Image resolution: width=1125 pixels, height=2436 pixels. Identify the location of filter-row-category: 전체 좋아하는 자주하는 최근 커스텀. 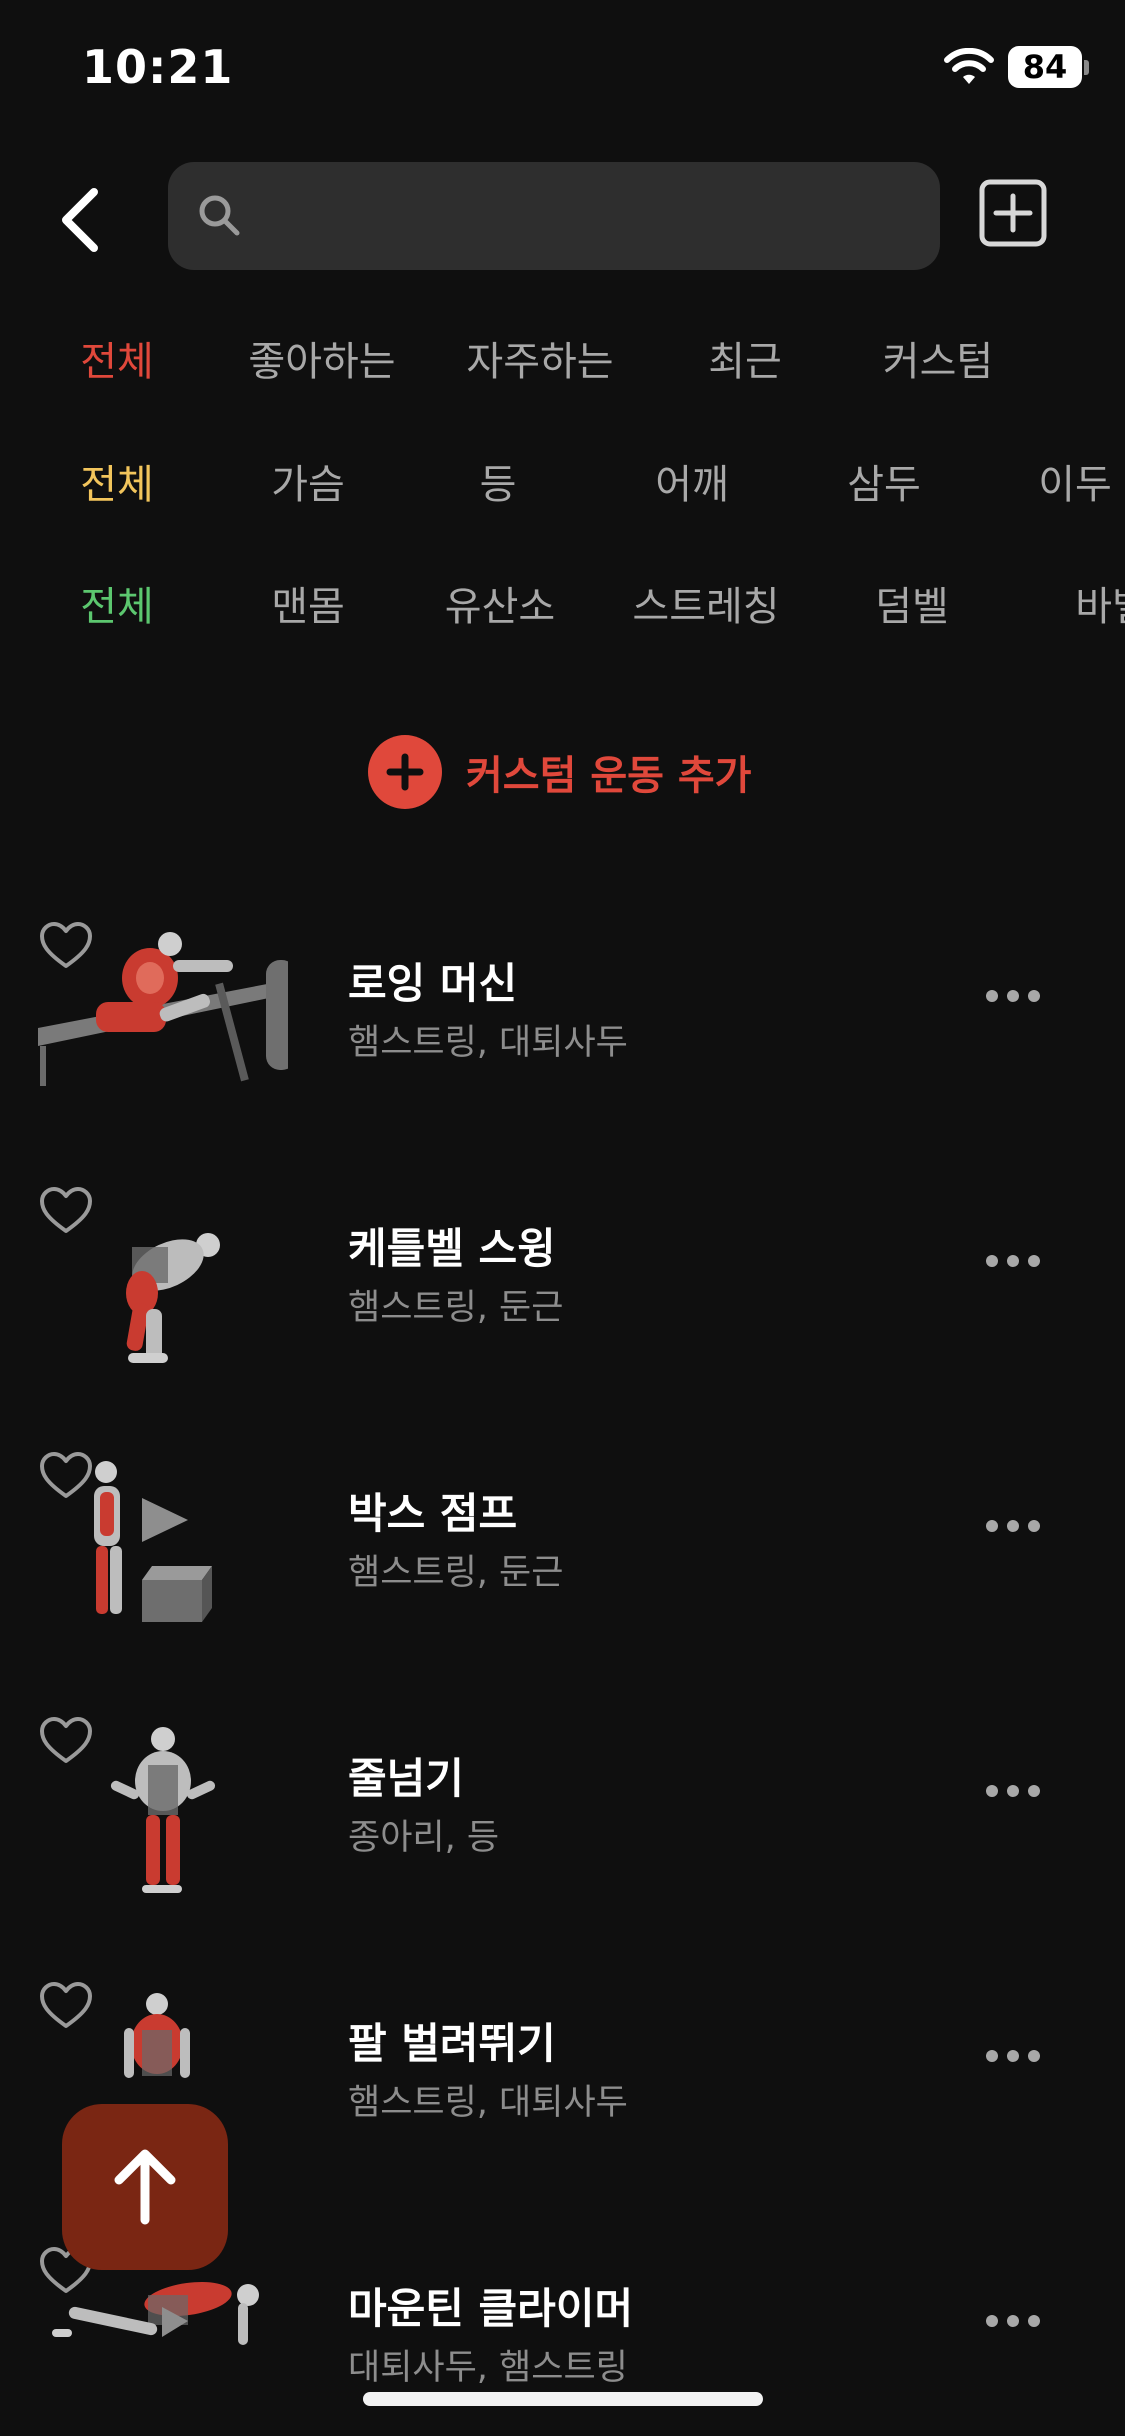
(562, 362).